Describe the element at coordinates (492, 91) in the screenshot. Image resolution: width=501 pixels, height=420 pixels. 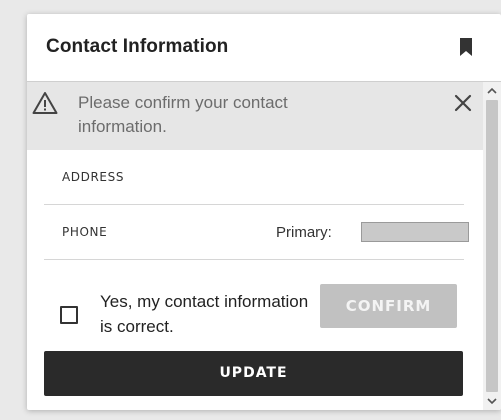
I see `chevron-up-icon` at that location.